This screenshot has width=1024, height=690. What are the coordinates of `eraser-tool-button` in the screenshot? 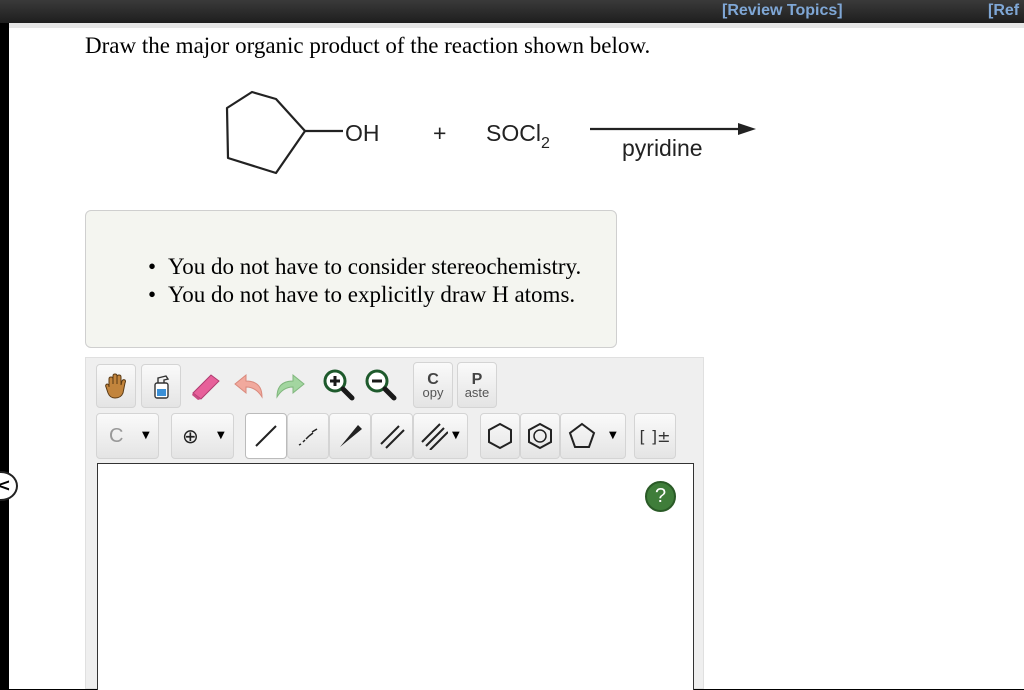 It's located at (206, 386).